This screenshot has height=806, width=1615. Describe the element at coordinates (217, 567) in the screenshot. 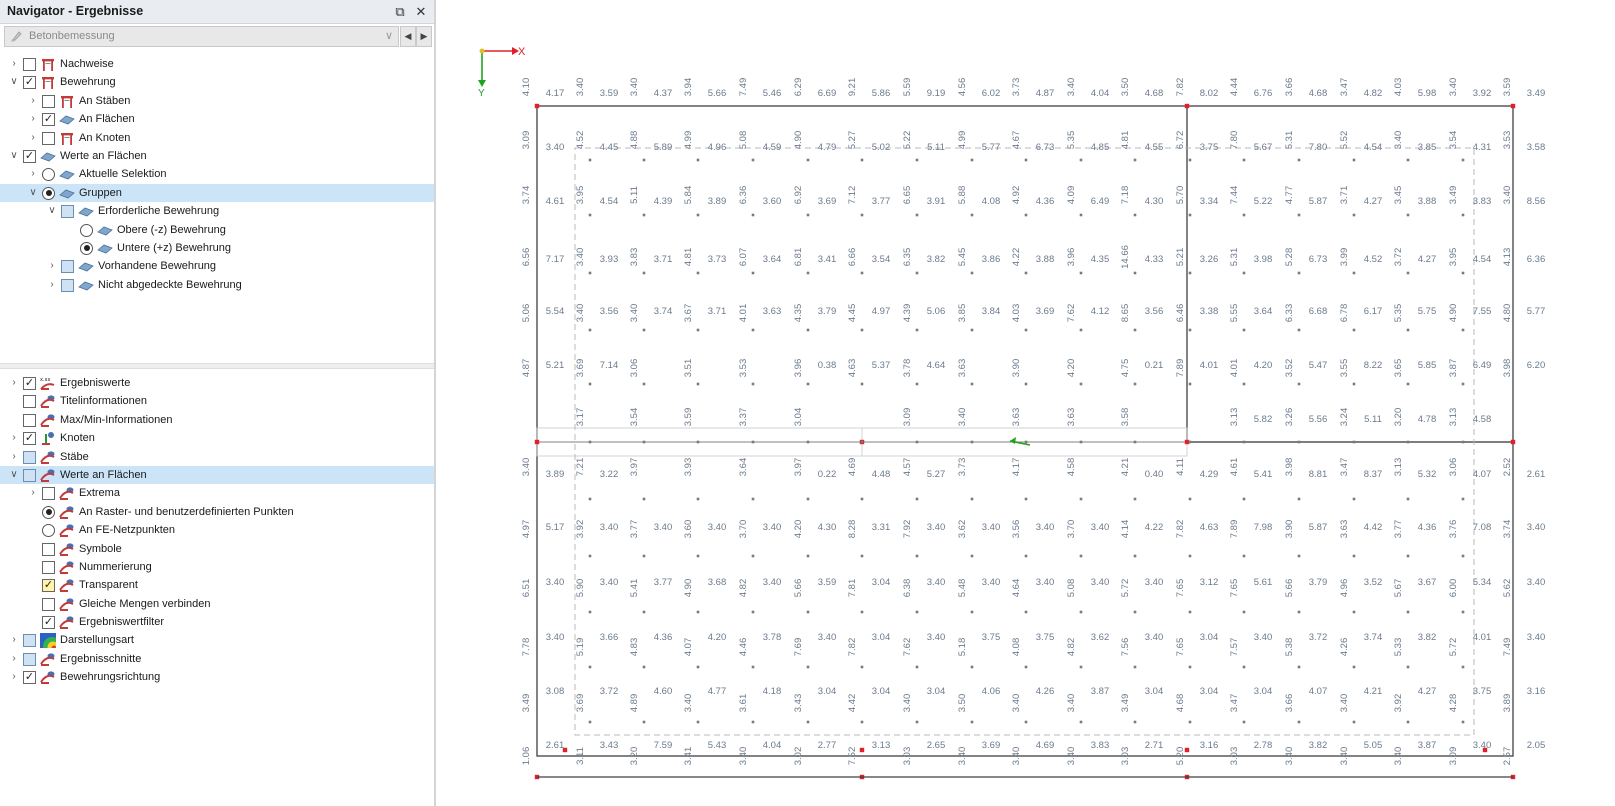

I see `tree-item-nummerierung: Nummerierung` at that location.